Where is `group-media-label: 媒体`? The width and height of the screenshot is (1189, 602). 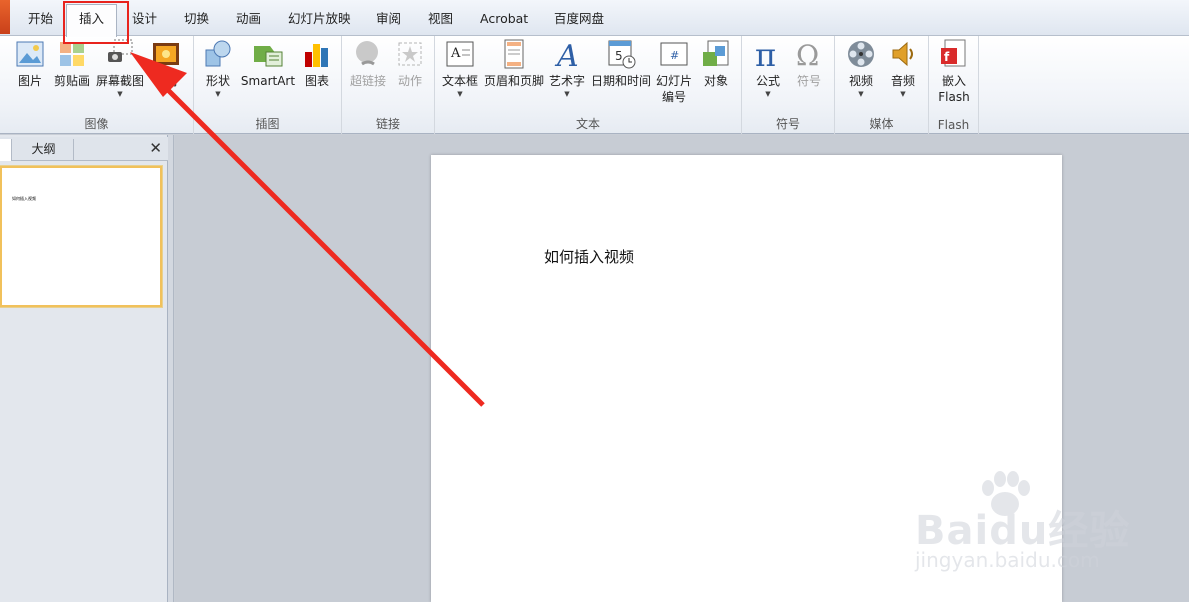
group-media-label: 媒体 is located at coordinates (881, 124).